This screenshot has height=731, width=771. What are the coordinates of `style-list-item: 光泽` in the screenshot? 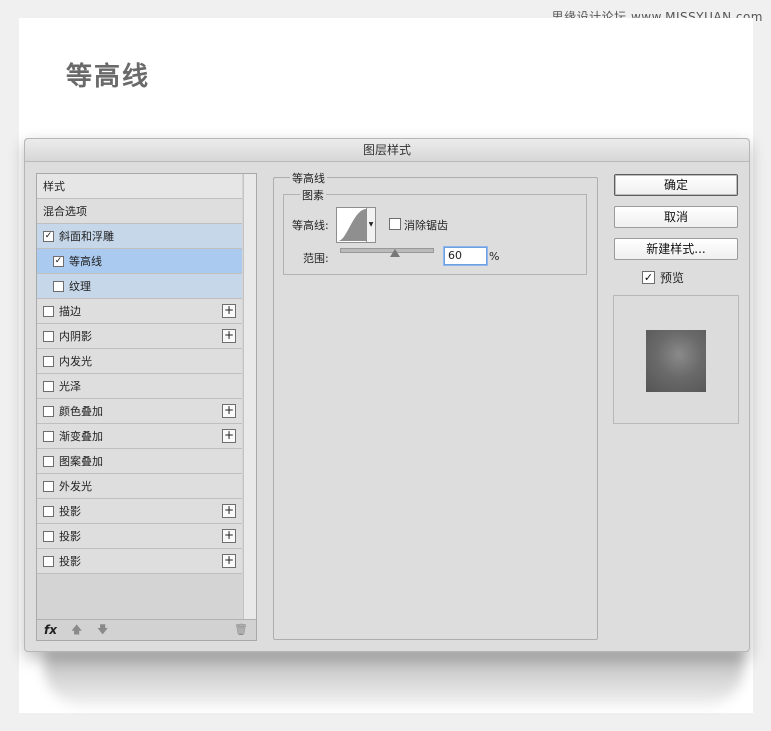 It's located at (139, 386).